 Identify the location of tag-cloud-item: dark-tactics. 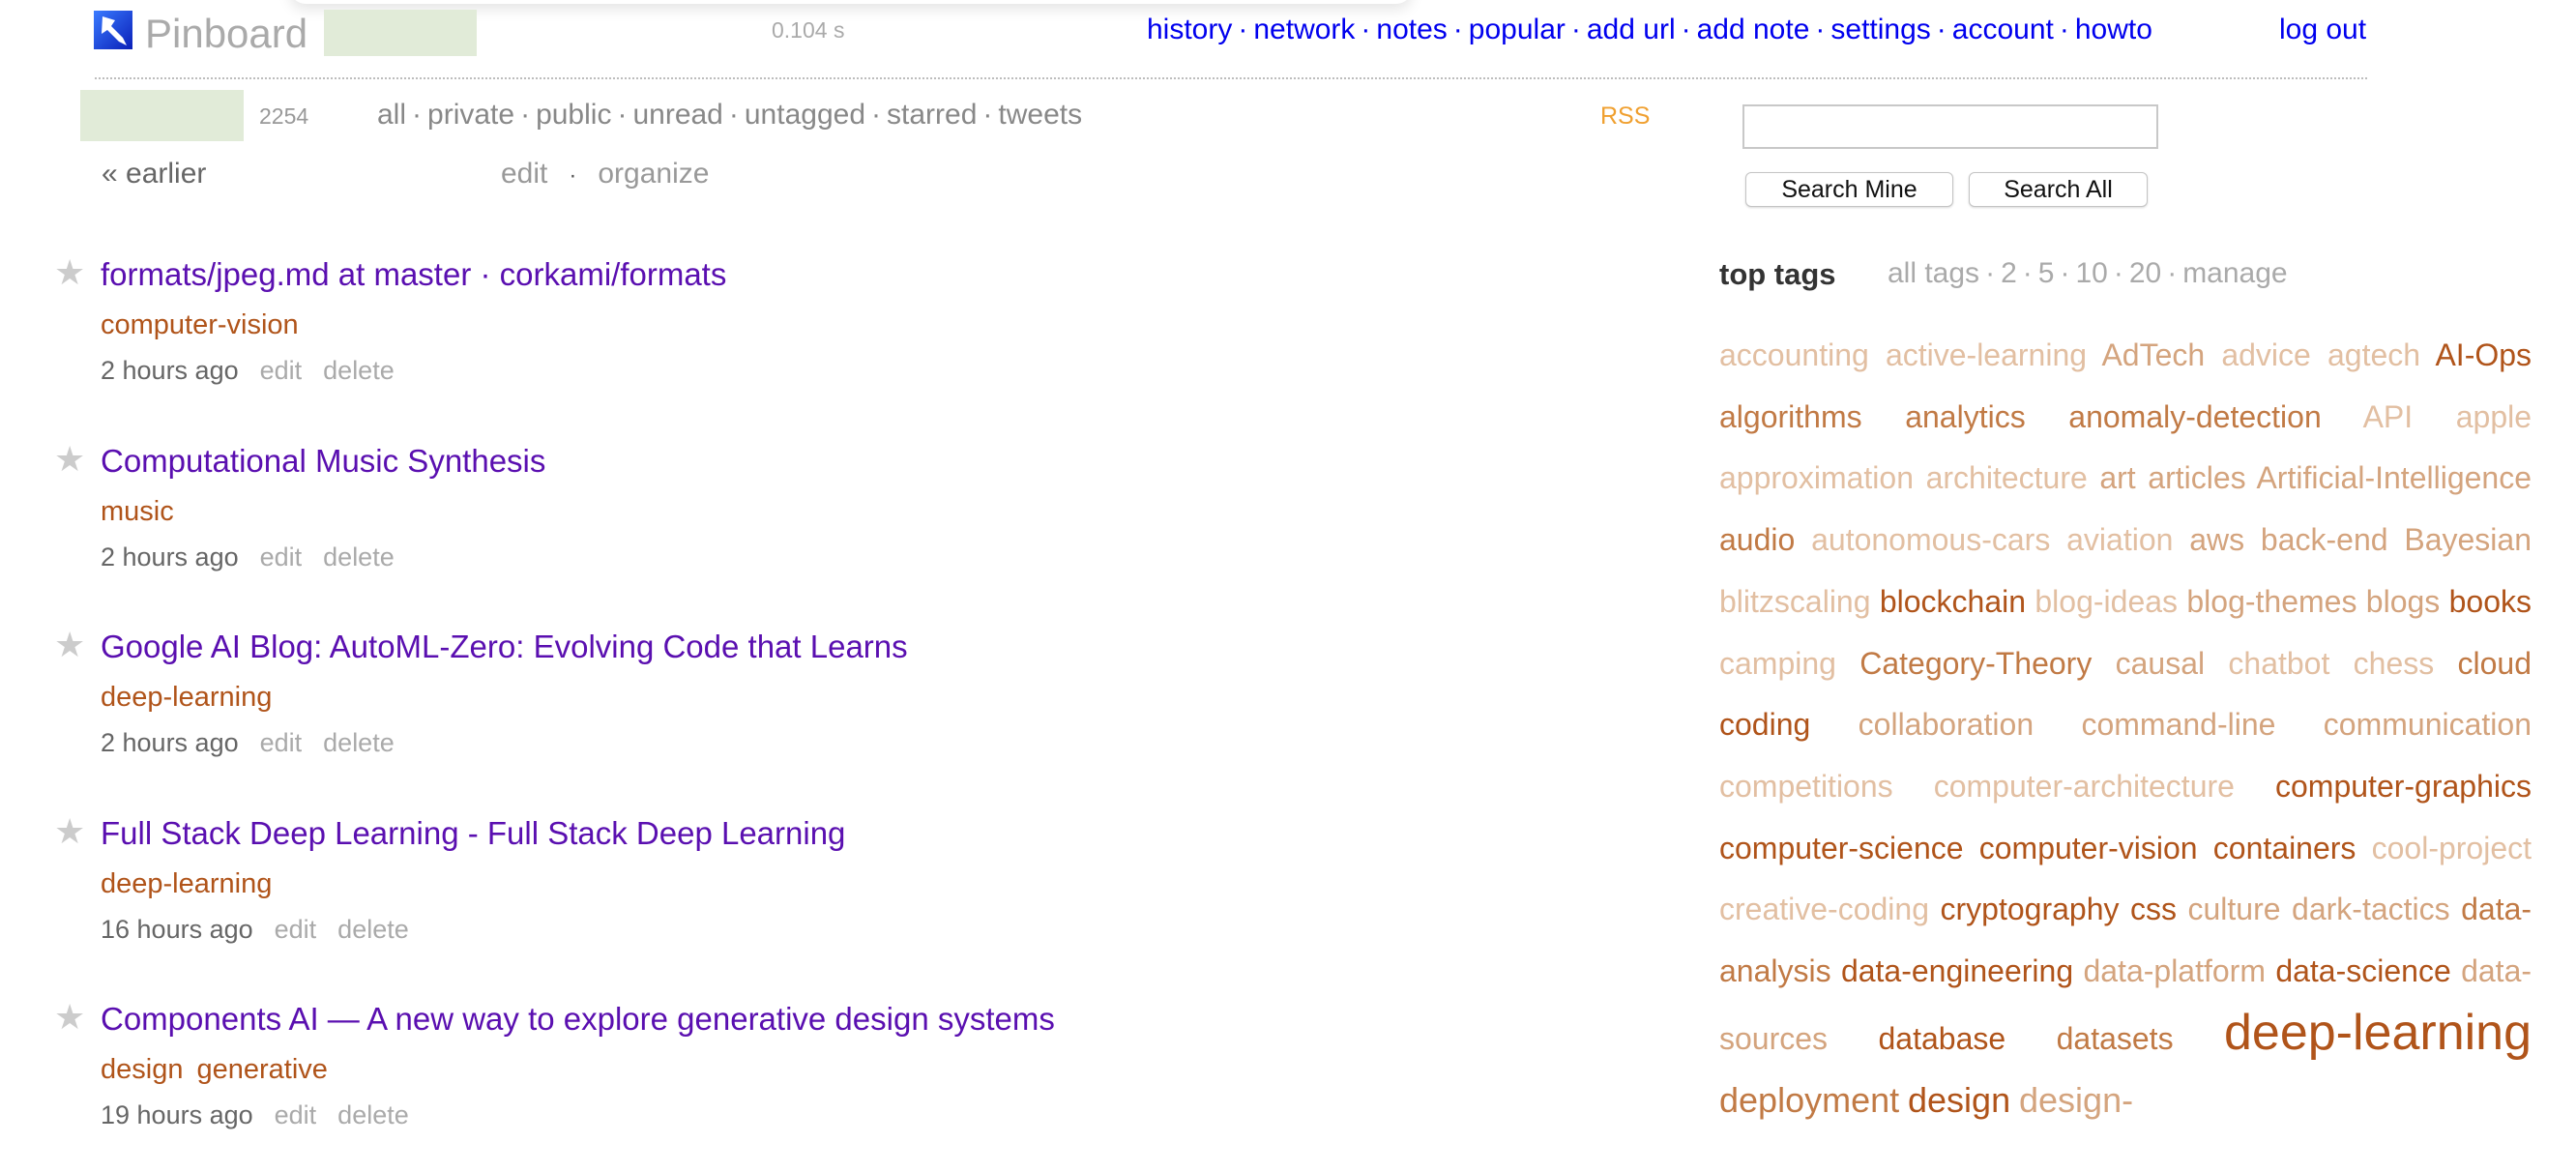
(2371, 909).